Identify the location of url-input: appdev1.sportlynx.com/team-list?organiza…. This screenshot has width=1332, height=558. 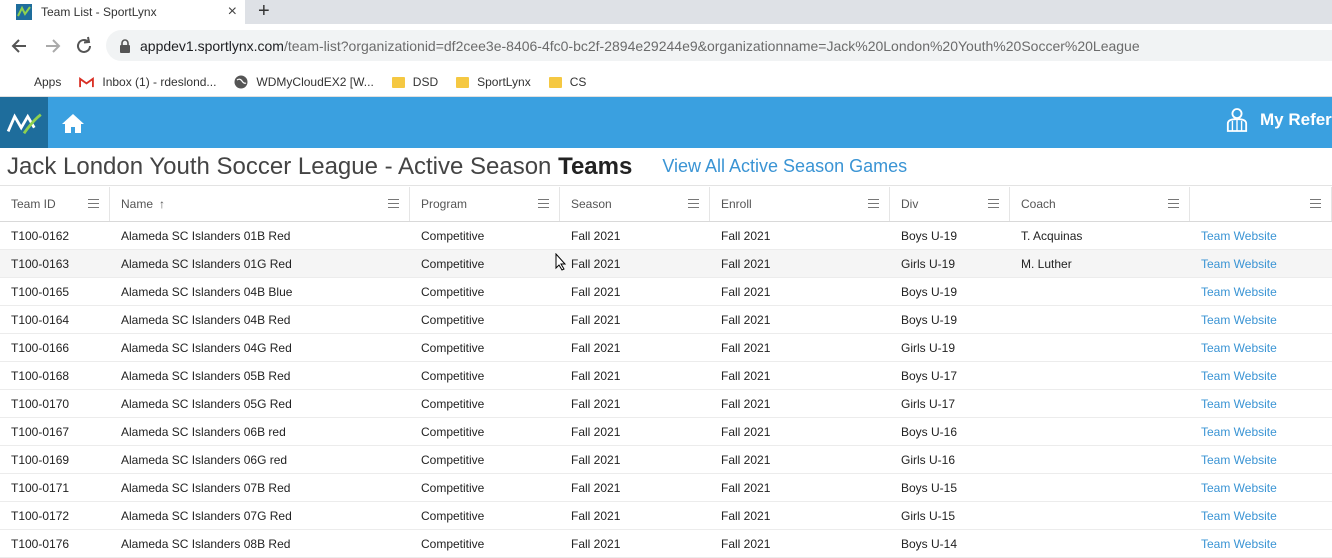
(719, 45).